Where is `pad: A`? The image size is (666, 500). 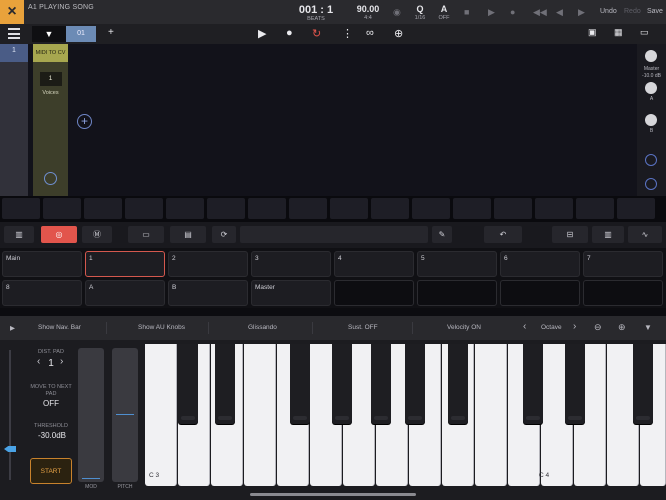
pad: A is located at coordinates (125, 293).